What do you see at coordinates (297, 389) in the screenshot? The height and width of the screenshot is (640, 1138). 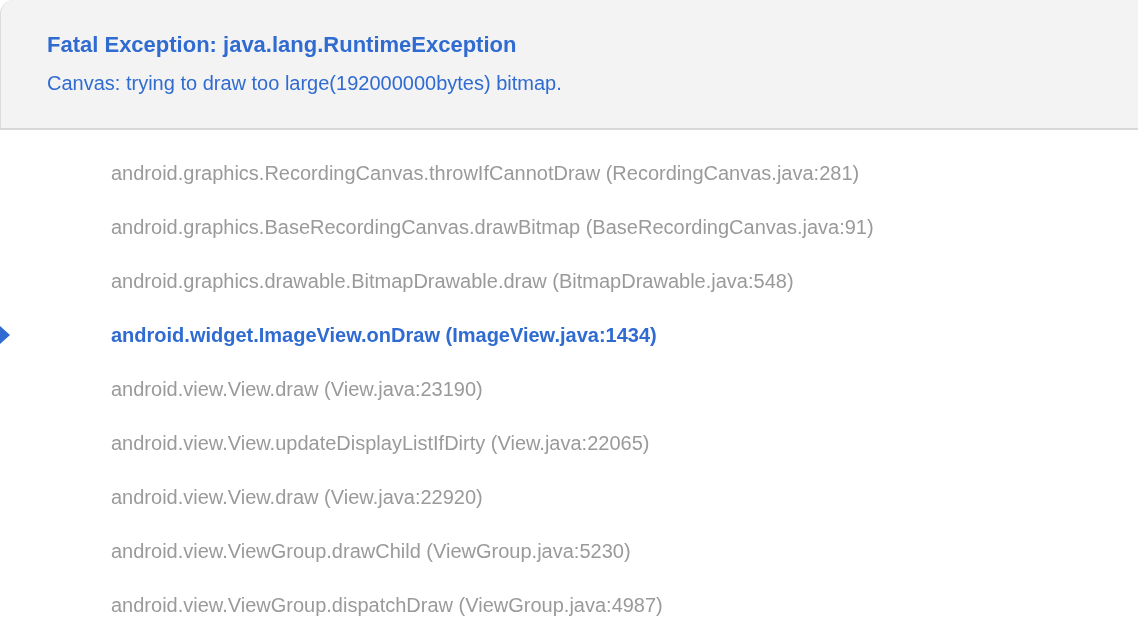 I see `stack-frame: android.view.View.draw (View.java:23190)` at bounding box center [297, 389].